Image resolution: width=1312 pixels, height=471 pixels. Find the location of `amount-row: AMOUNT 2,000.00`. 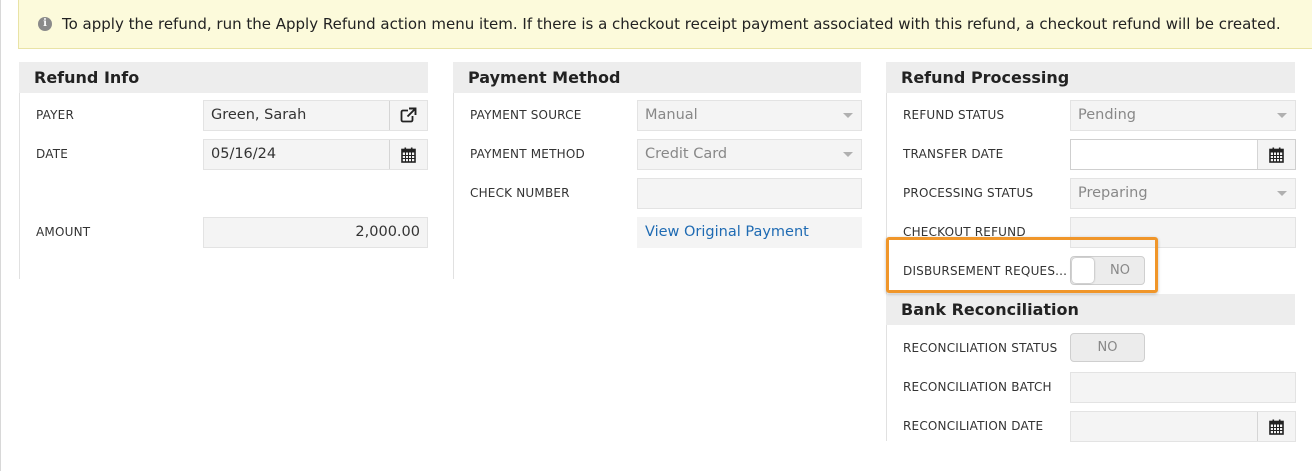

amount-row: AMOUNT 2,000.00 is located at coordinates (224, 236).